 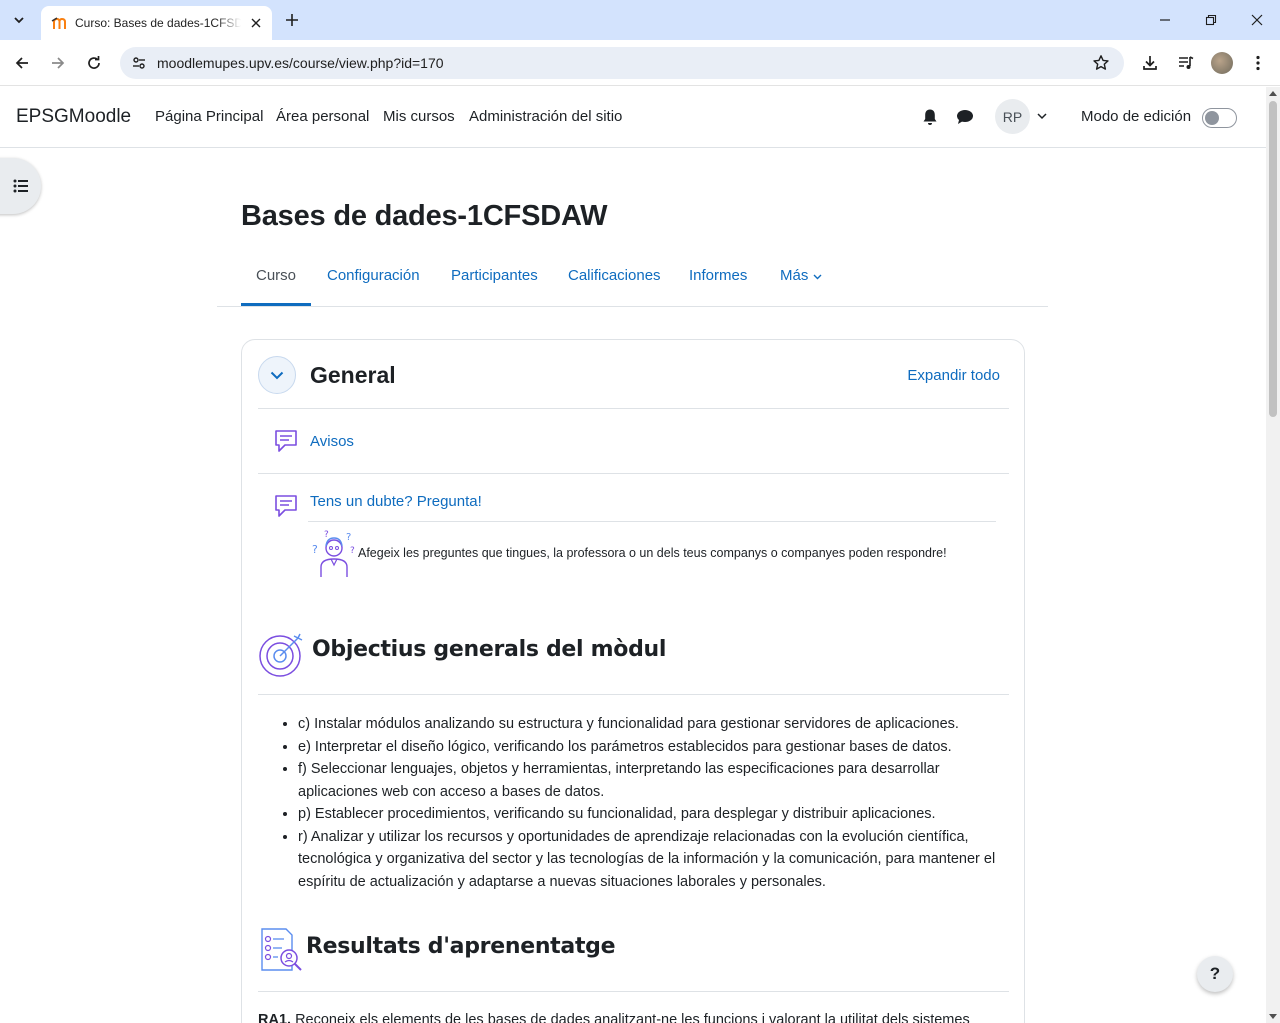 I want to click on bookmark-star-icon, so click(x=1101, y=63).